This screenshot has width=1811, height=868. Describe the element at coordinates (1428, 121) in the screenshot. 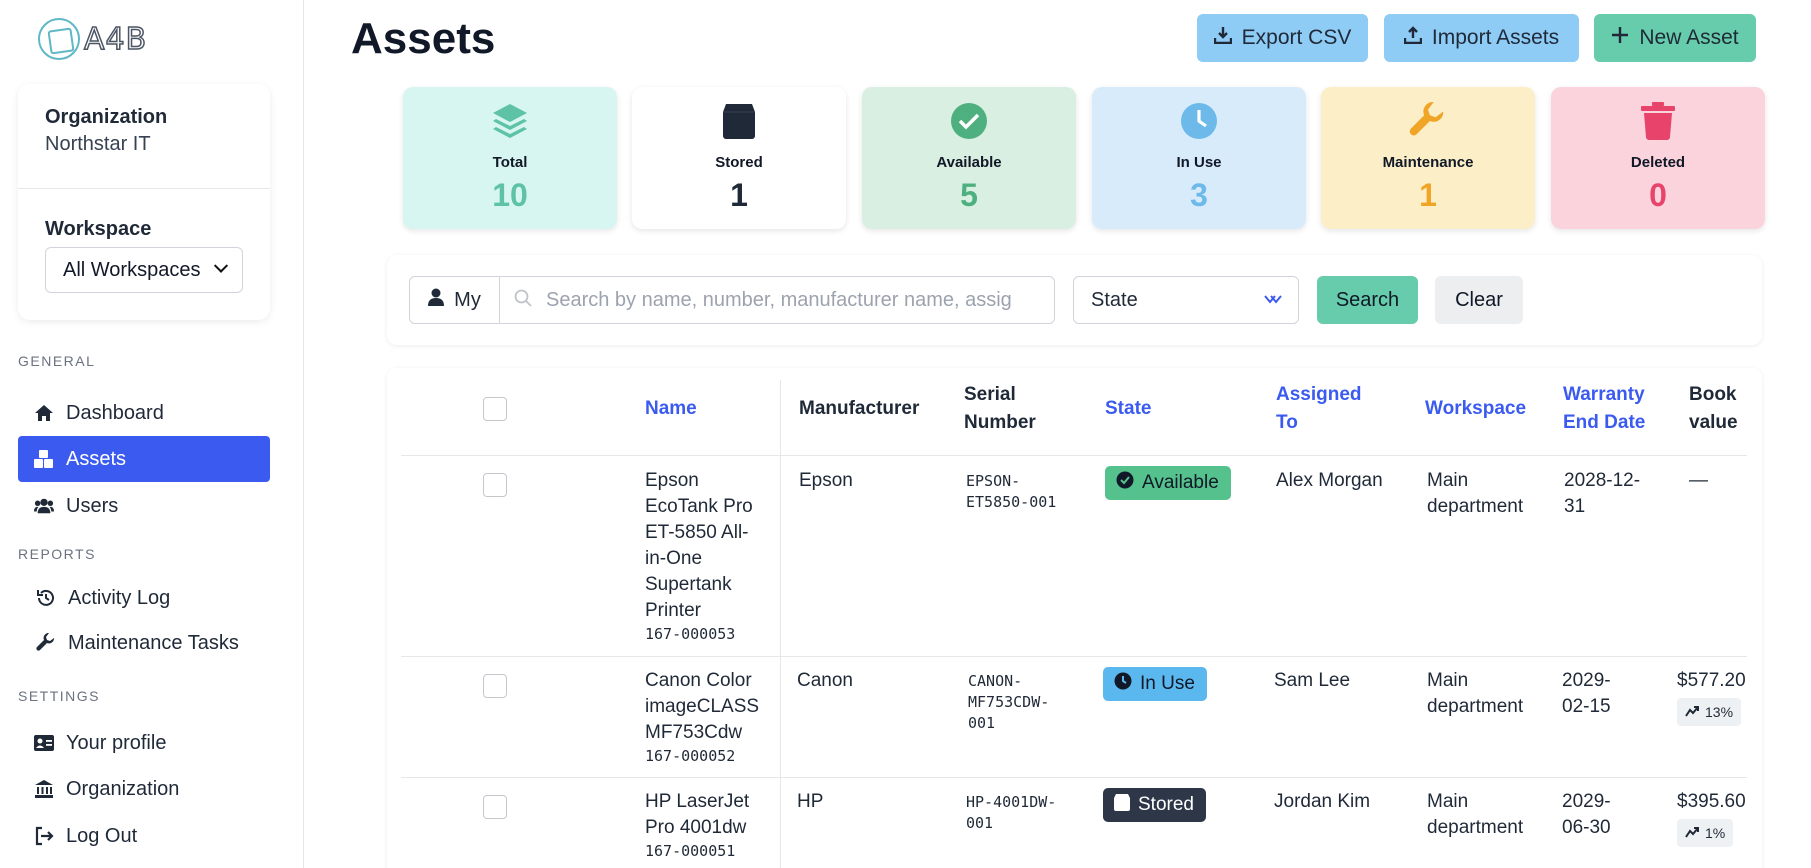

I see `wrench-icon` at that location.